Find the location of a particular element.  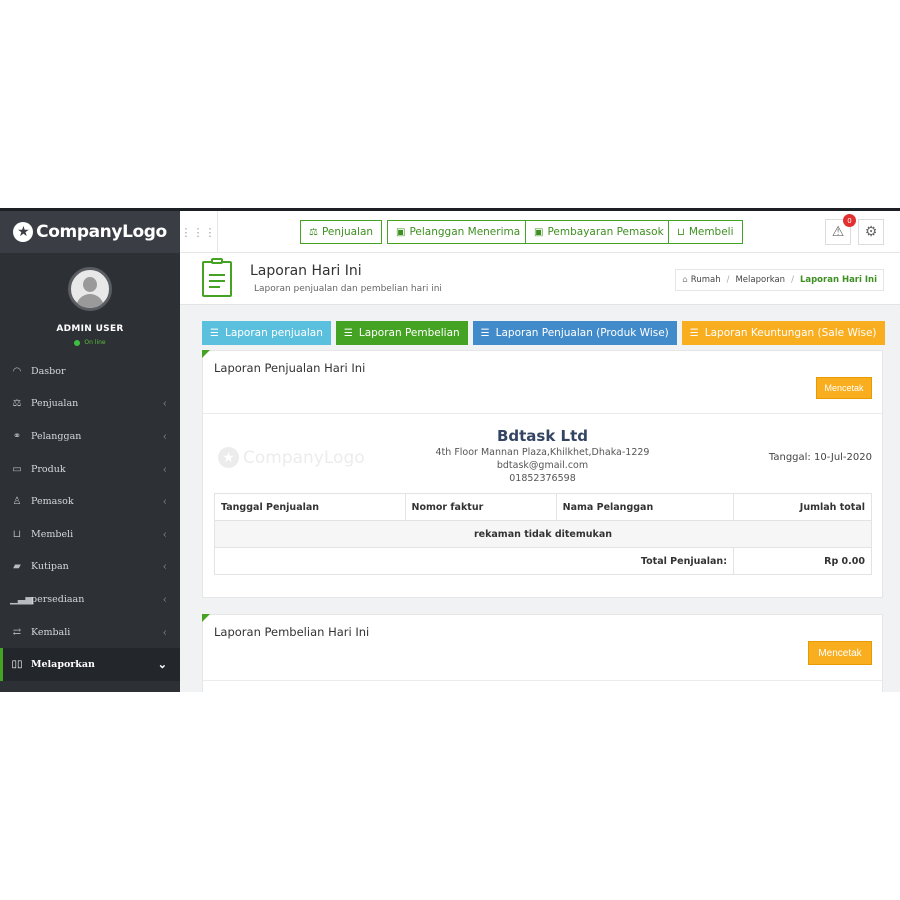

brand-logo: ★ CompanyLogo is located at coordinates (90, 232).